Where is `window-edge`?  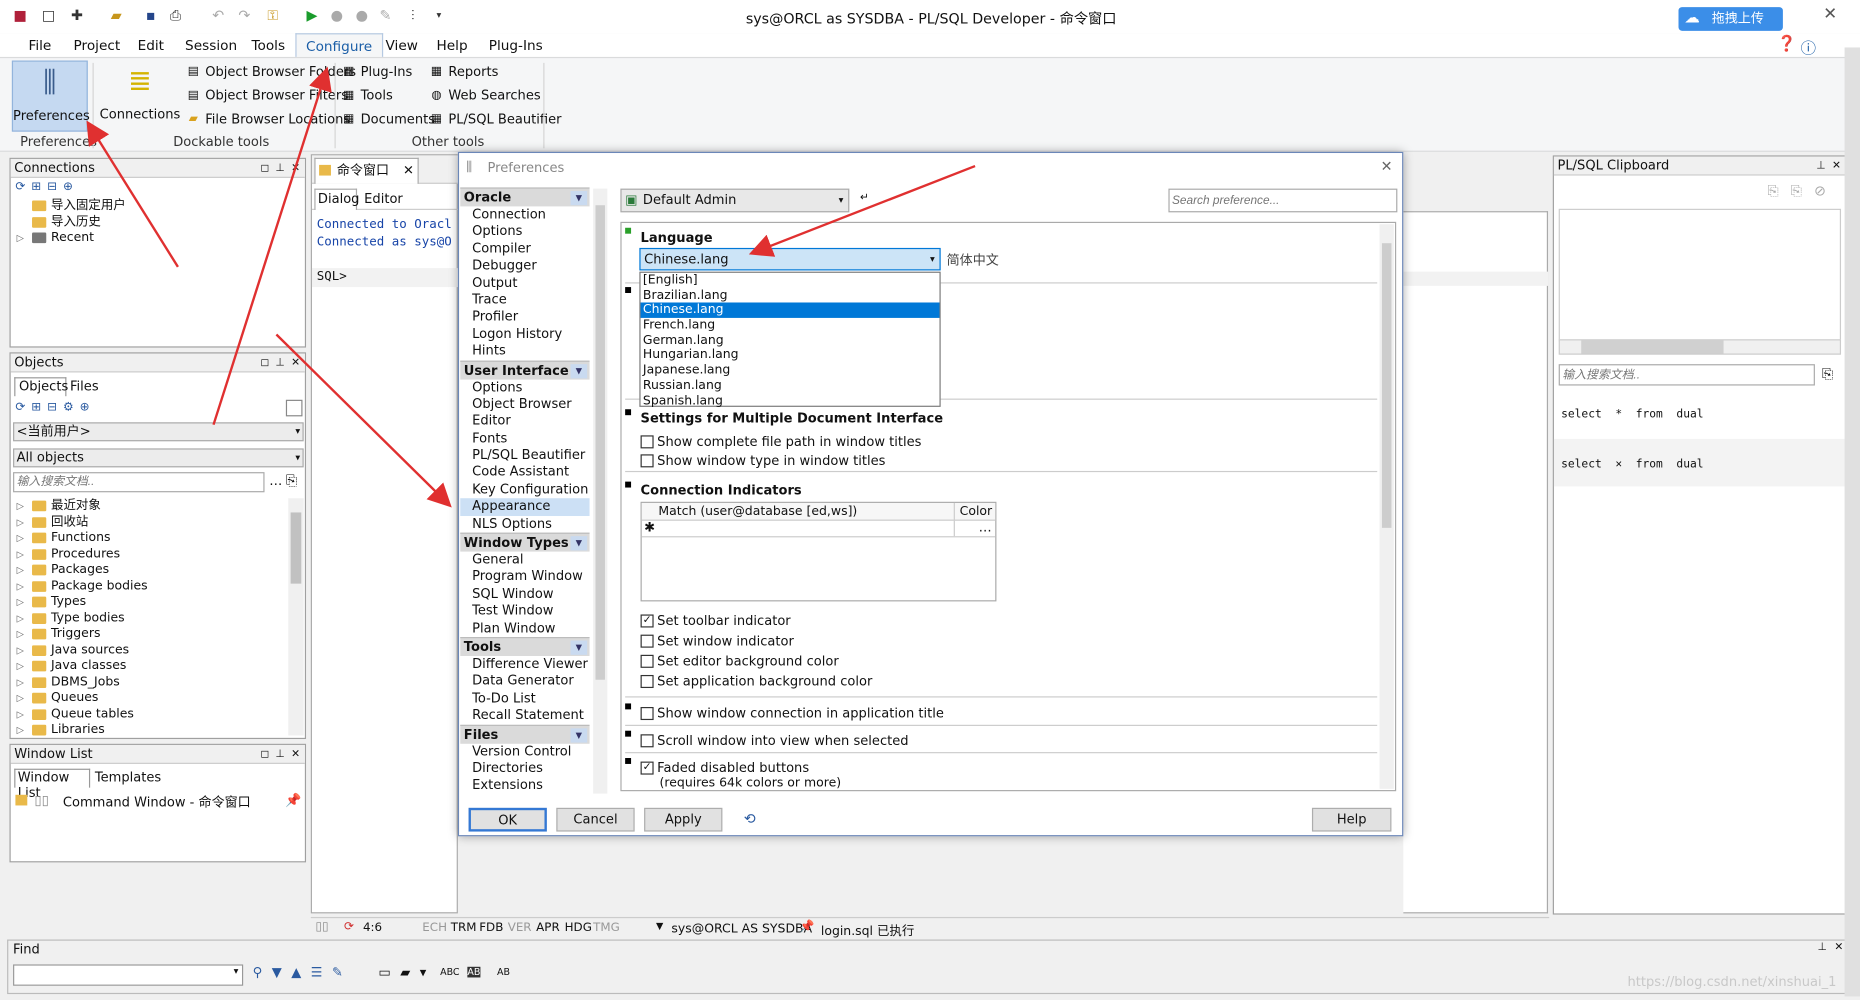
window-edge is located at coordinates (1852, 522).